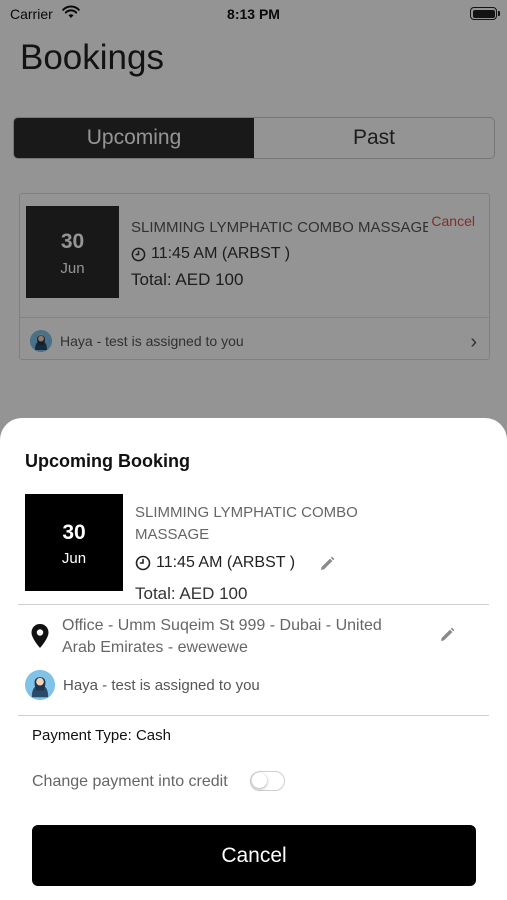 The image size is (507, 900). Describe the element at coordinates (327, 564) in the screenshot. I see `edit-time-icon` at that location.